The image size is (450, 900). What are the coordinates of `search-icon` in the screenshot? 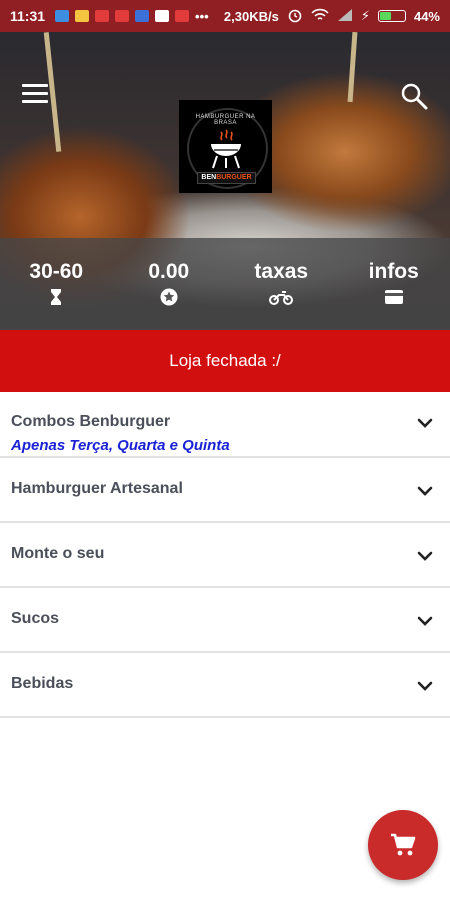 It's located at (414, 96).